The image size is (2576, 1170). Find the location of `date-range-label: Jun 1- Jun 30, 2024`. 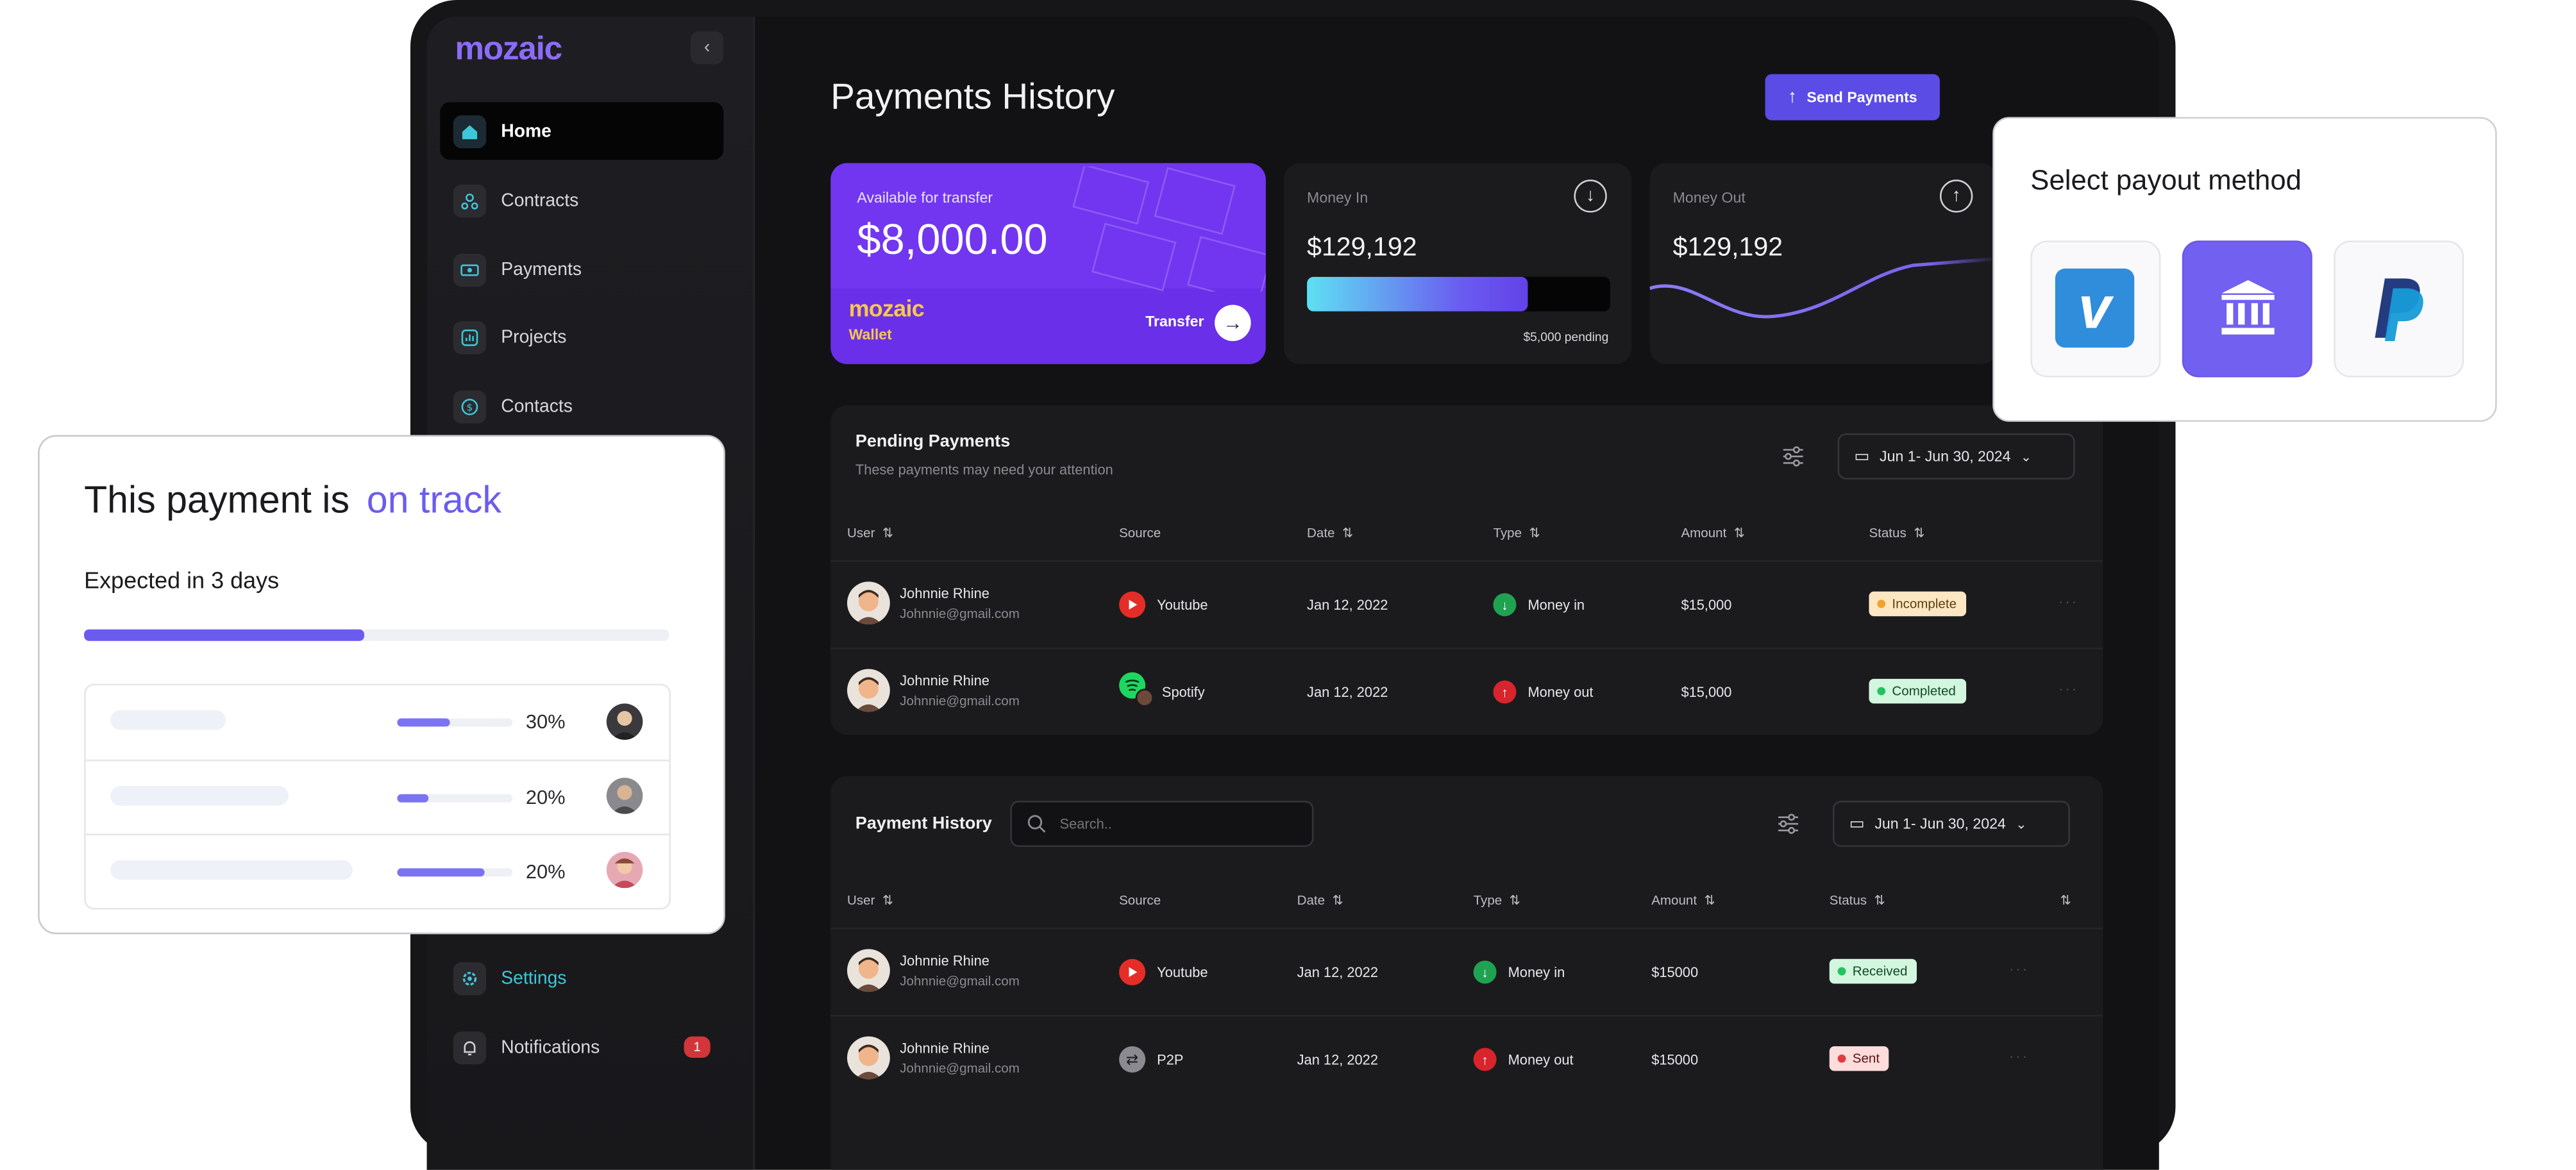

date-range-label: Jun 1- Jun 30, 2024 is located at coordinates (1940, 823).